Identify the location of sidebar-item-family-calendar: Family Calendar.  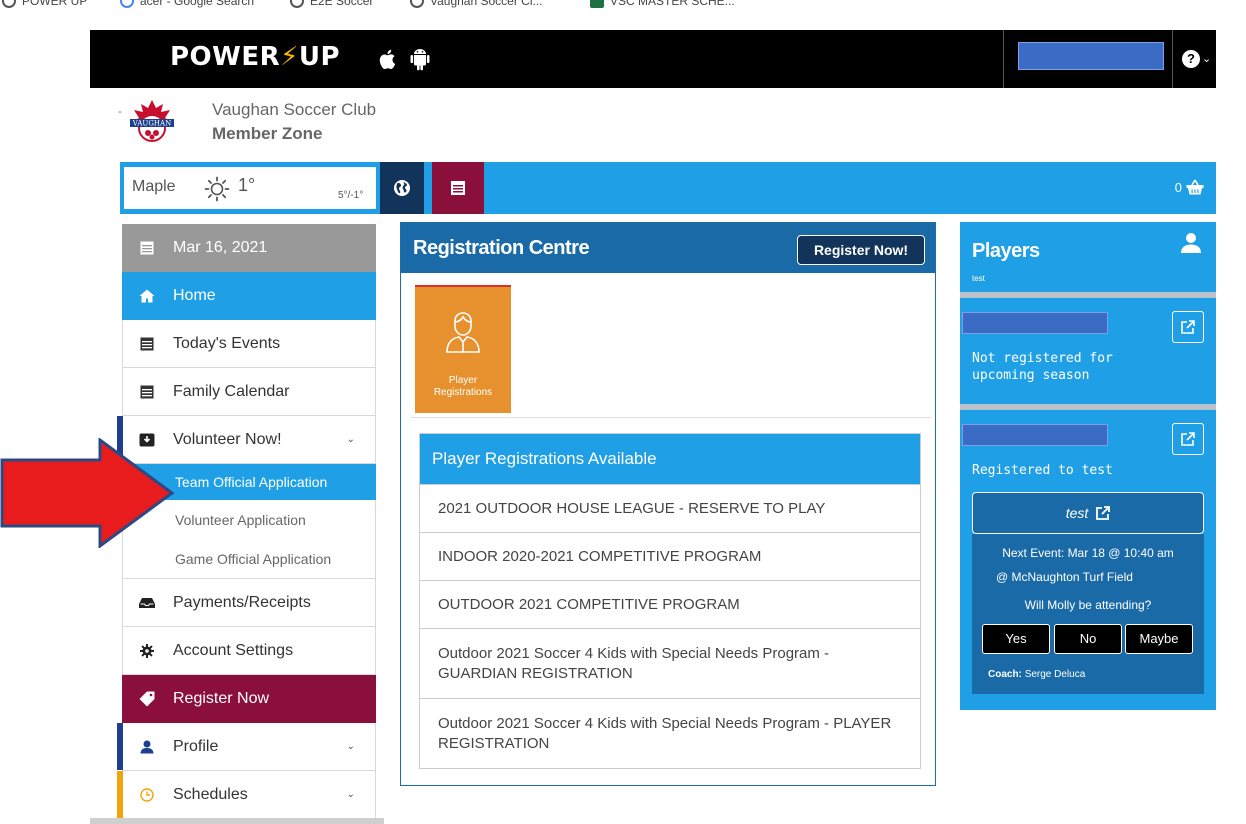
(249, 392).